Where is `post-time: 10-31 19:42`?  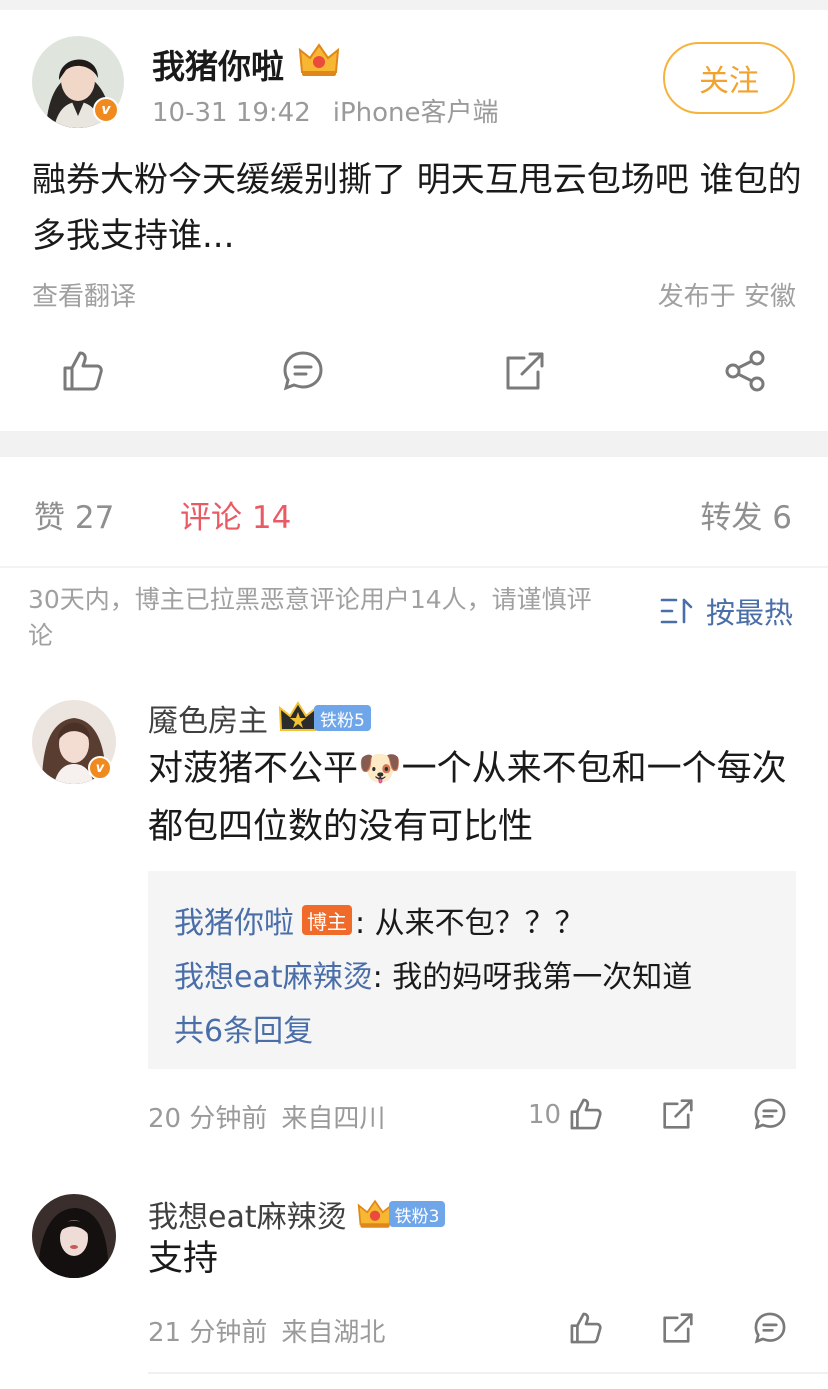 post-time: 10-31 19:42 is located at coordinates (231, 113).